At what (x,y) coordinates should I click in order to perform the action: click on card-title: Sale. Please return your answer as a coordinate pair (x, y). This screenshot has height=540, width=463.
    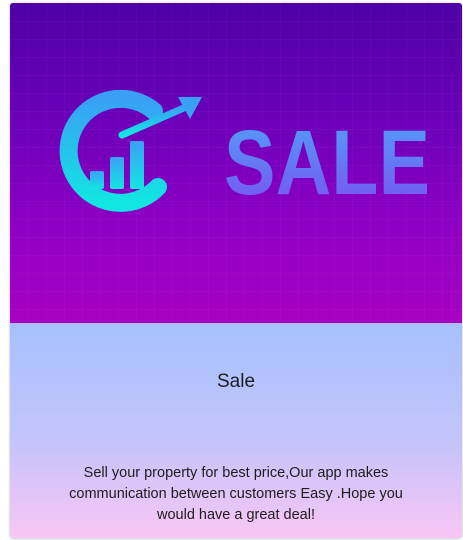
    Looking at the image, I should click on (236, 381).